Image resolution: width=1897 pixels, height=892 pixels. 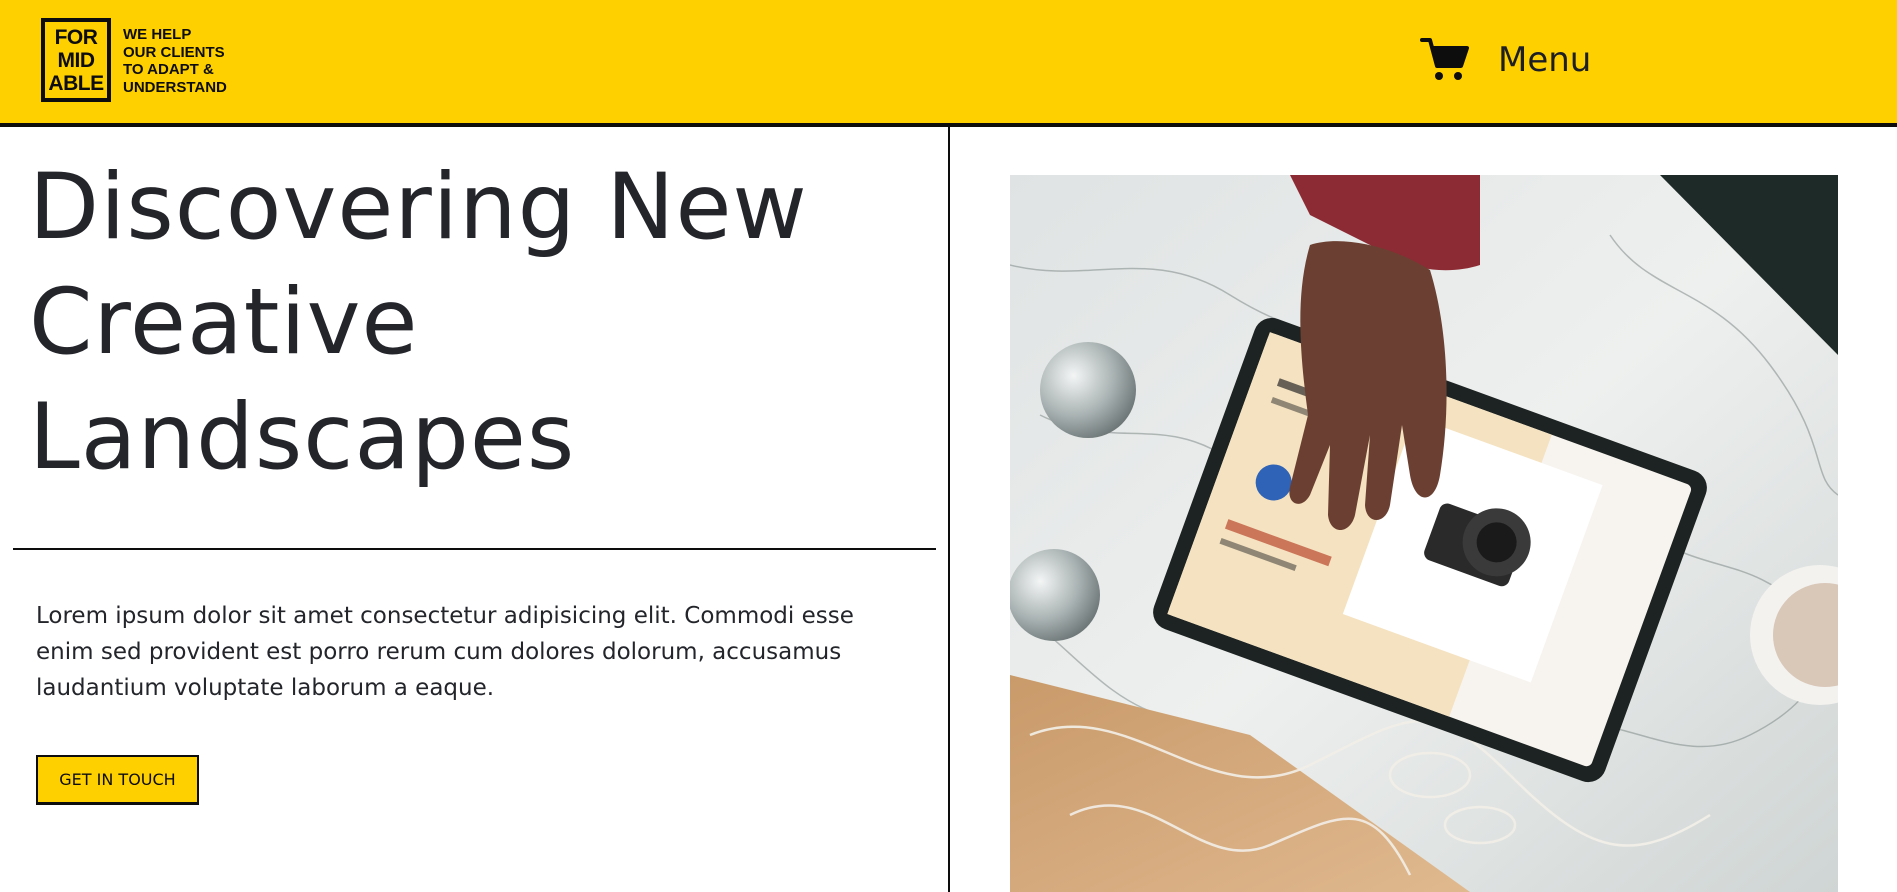 I want to click on menu-button: Menu, so click(x=1544, y=60).